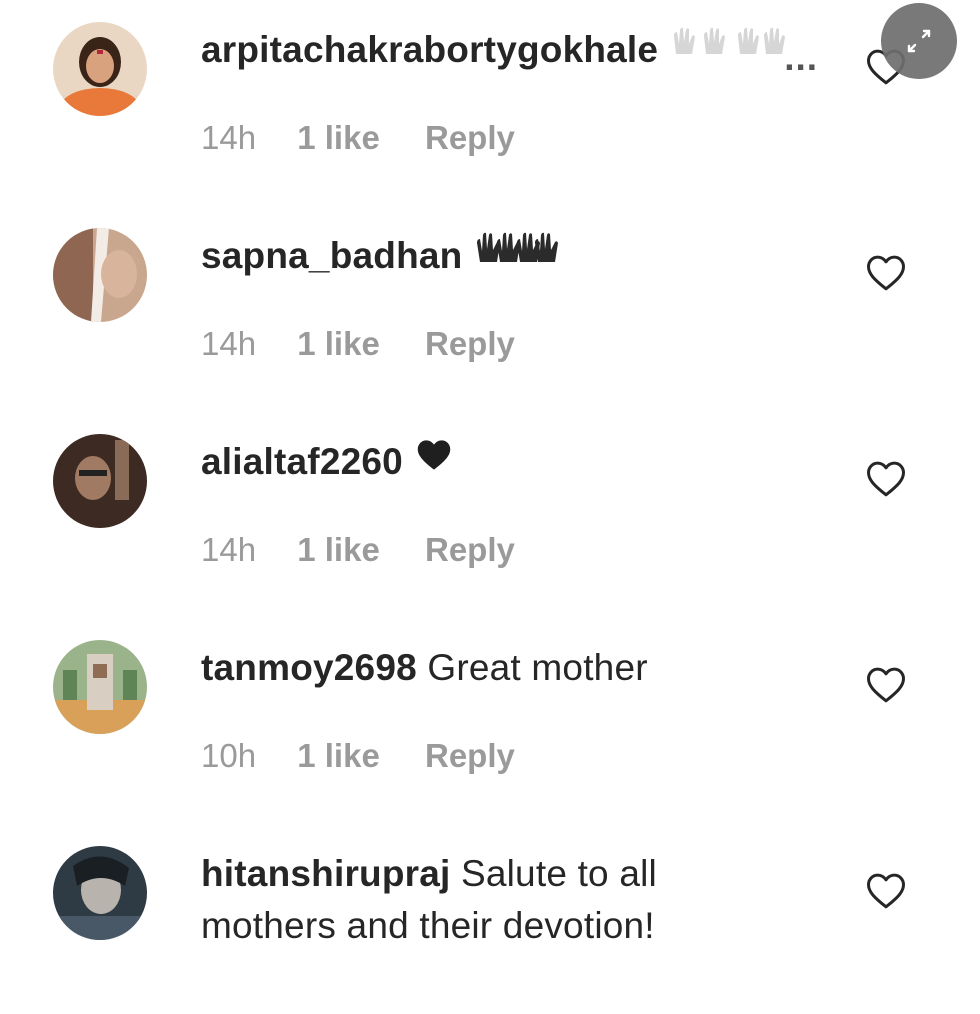  I want to click on comment-meta: 10h 1 like Reply, so click(358, 756).